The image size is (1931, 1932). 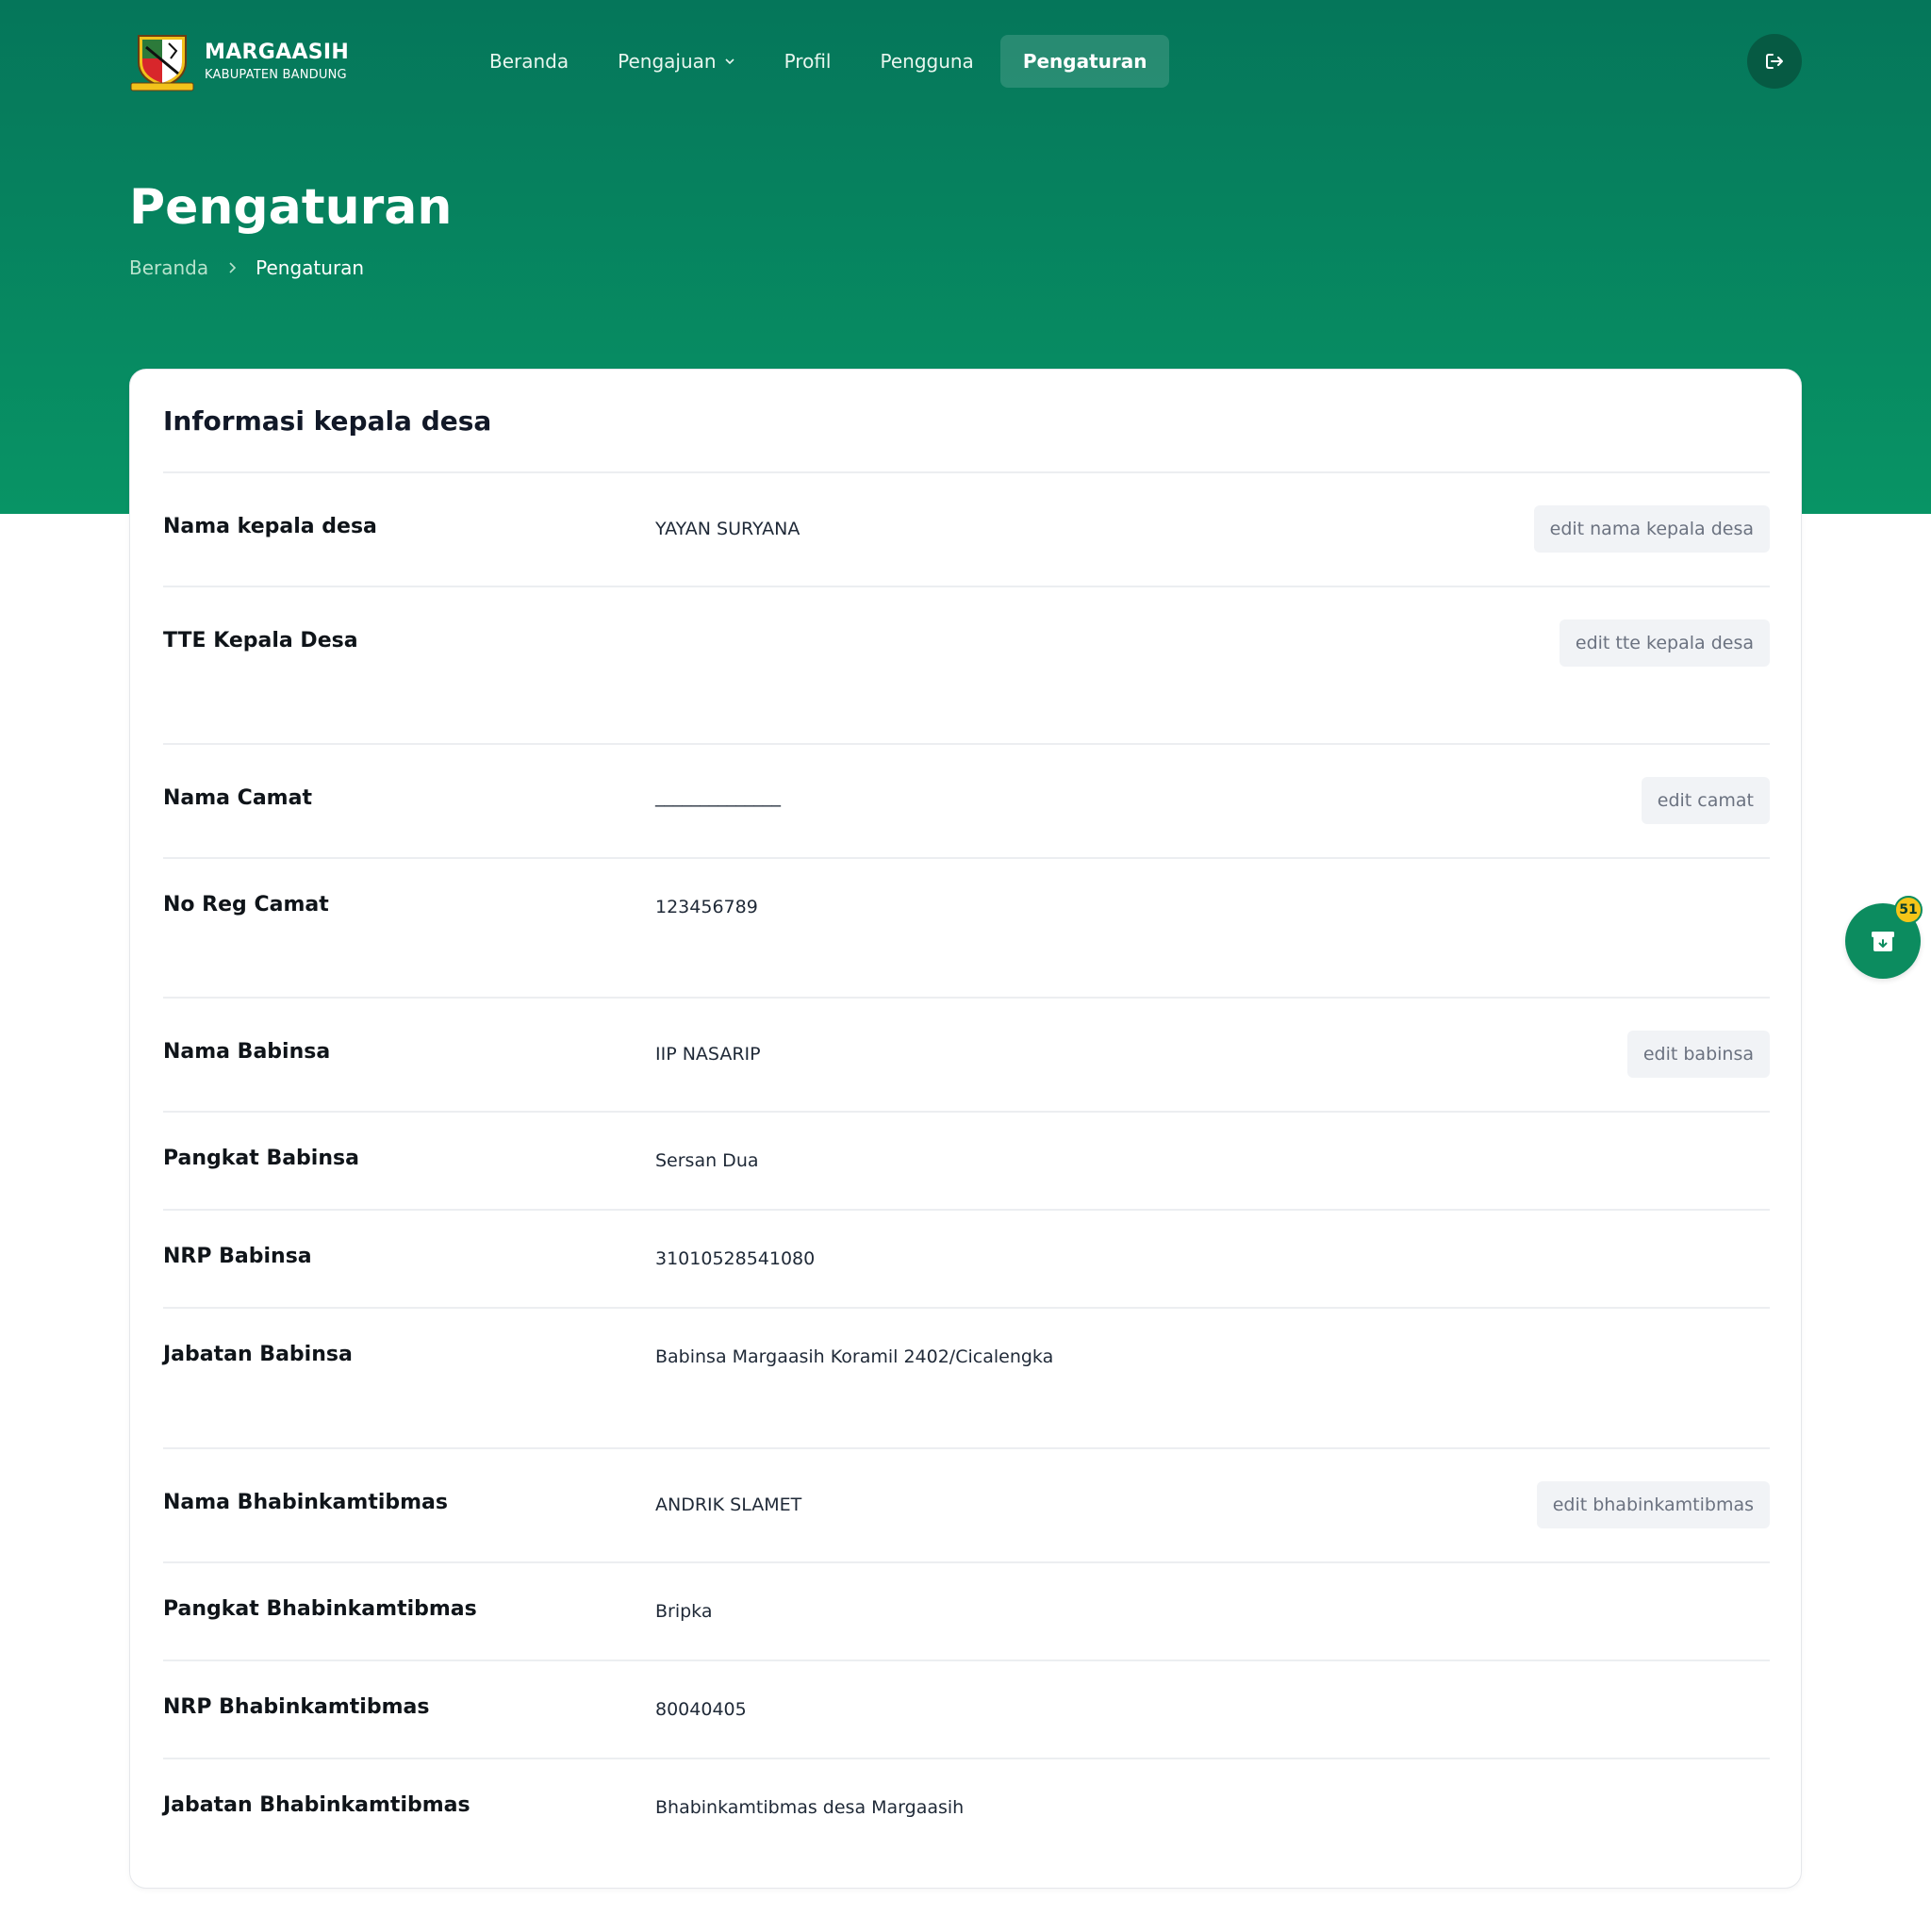 What do you see at coordinates (966, 800) in the screenshot?
I see `row-nama-camat: Nama Camat ______________ edit camat` at bounding box center [966, 800].